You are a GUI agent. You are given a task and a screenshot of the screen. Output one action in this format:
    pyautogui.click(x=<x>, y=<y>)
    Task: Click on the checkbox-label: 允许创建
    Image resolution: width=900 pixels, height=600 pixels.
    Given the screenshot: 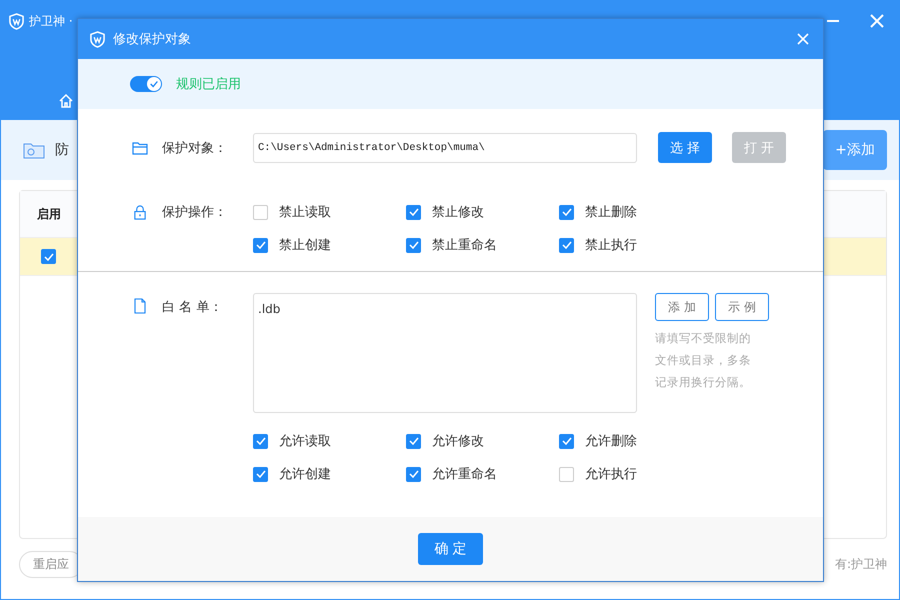 What is the action you would take?
    pyautogui.click(x=305, y=474)
    